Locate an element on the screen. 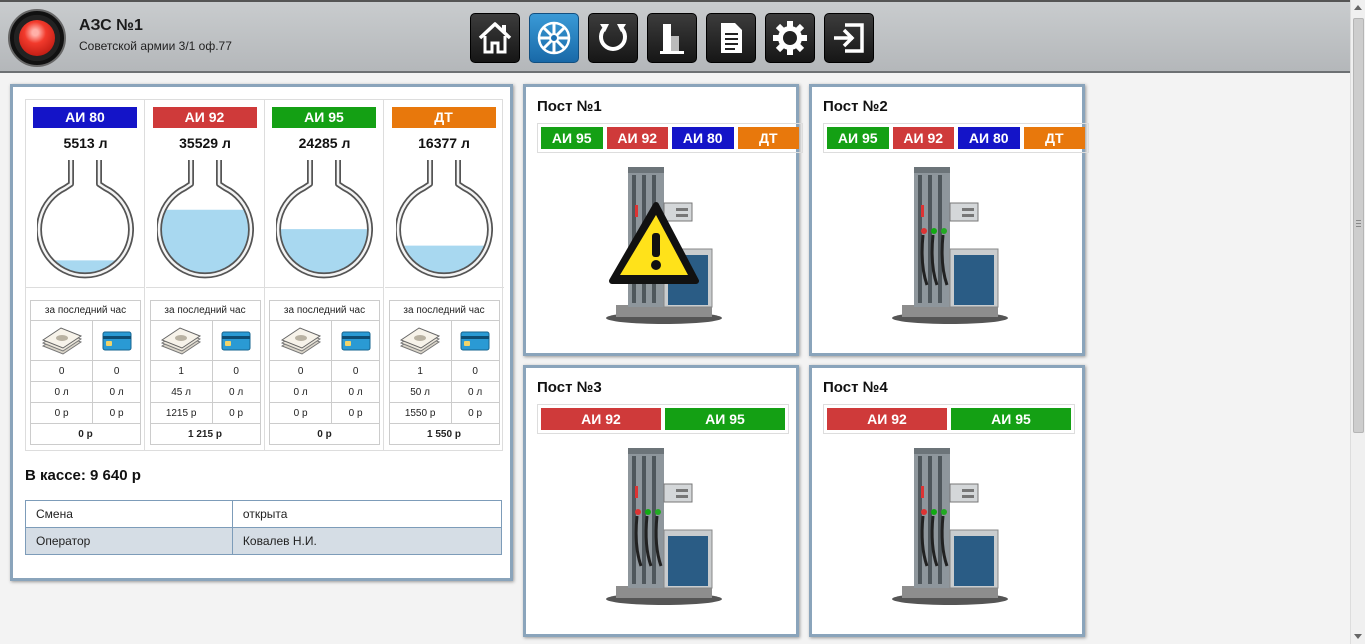 The image size is (1365, 644). post-card: Пост №3 АИ 92 АИ 95 is located at coordinates (661, 501).